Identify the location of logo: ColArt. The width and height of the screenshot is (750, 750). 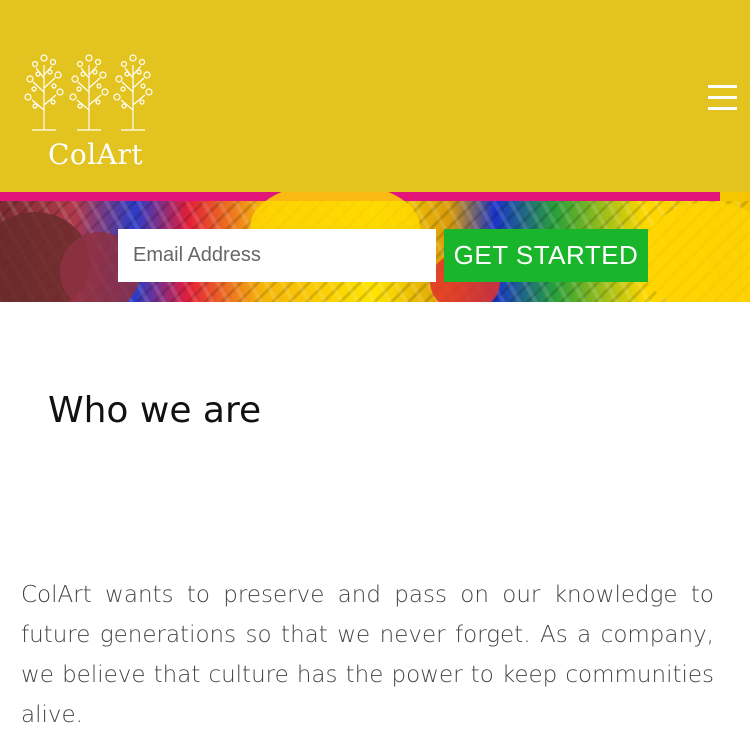
(92, 112).